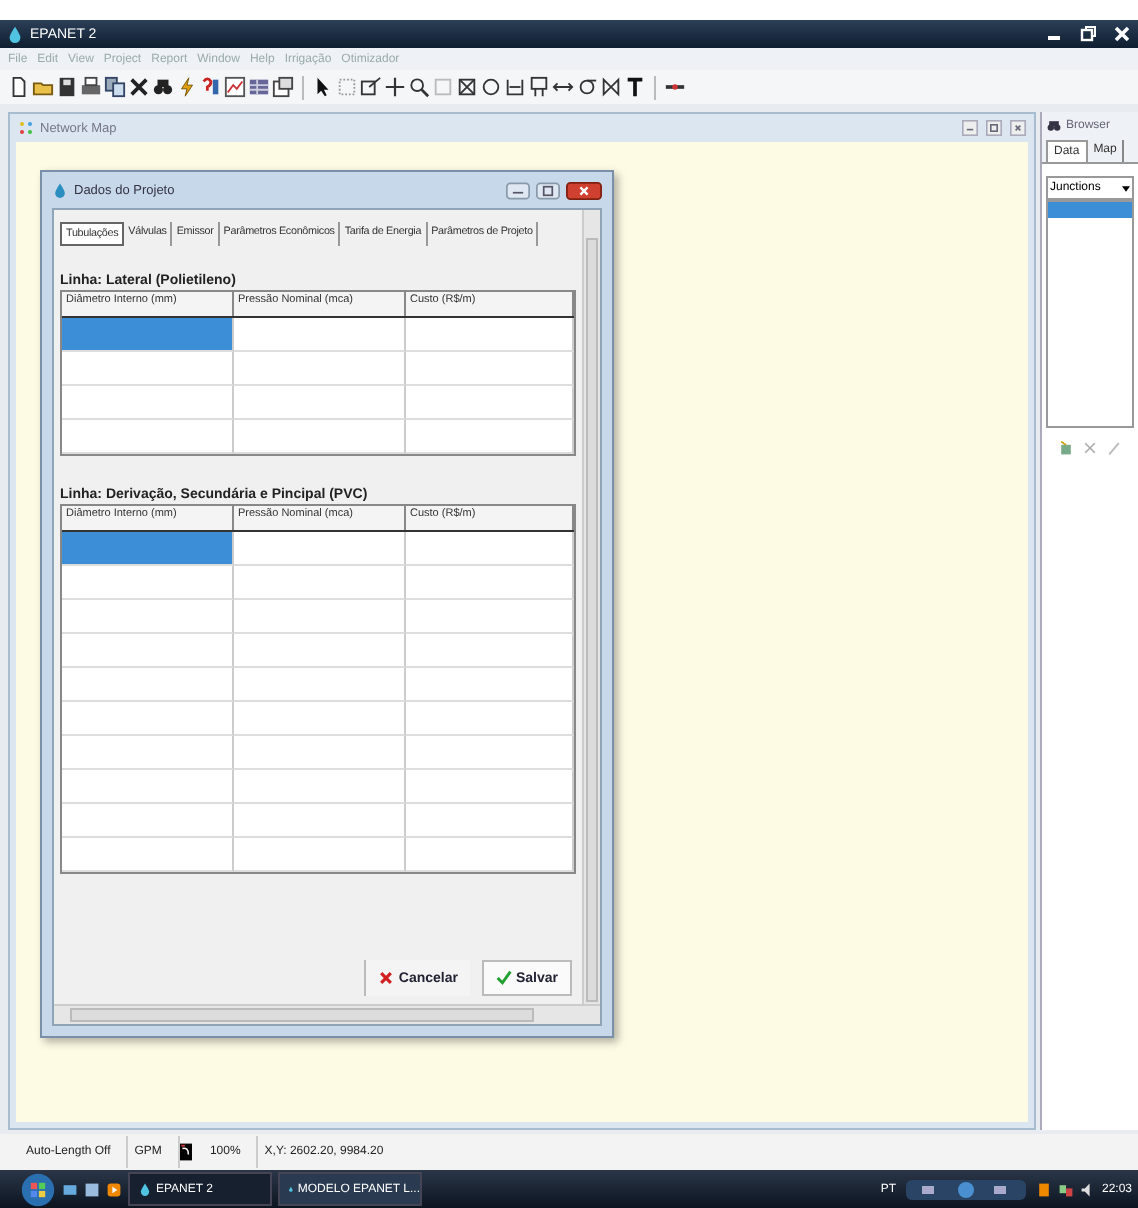 This screenshot has width=1138, height=1208. What do you see at coordinates (1088, 34) in the screenshot?
I see `restore-icon` at bounding box center [1088, 34].